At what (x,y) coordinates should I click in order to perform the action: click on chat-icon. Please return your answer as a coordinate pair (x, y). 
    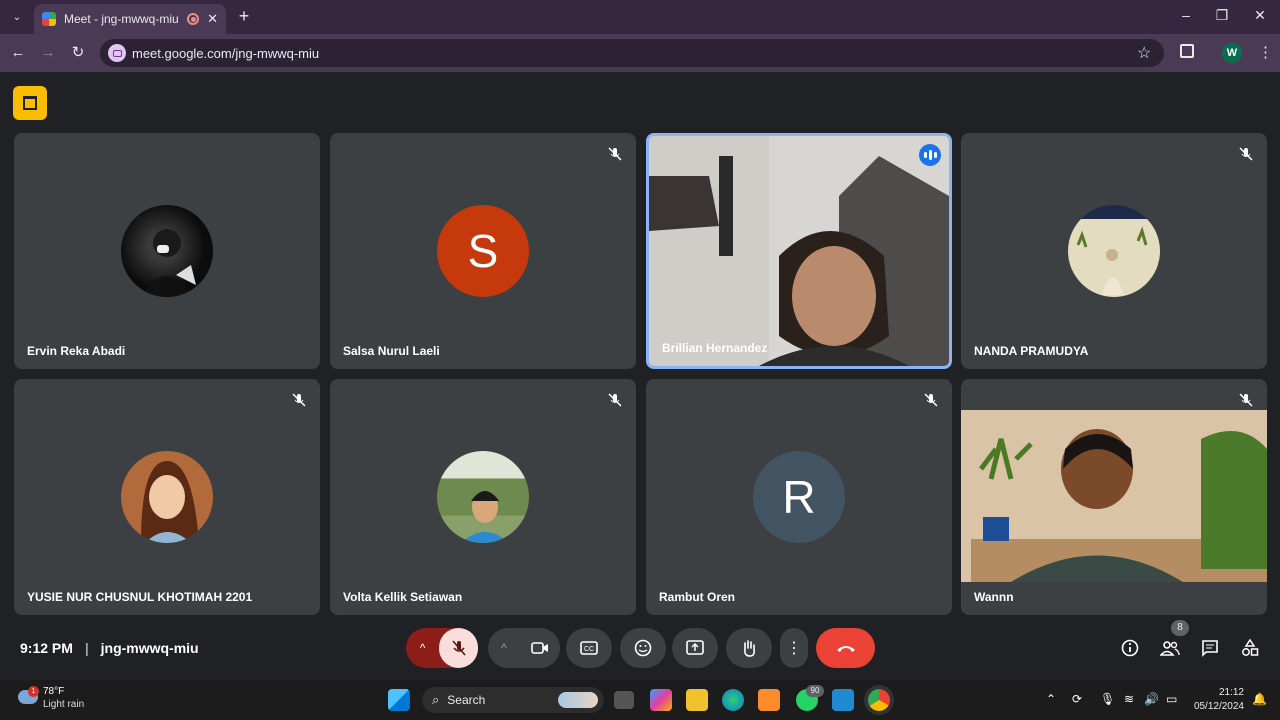
    Looking at the image, I should click on (1210, 648).